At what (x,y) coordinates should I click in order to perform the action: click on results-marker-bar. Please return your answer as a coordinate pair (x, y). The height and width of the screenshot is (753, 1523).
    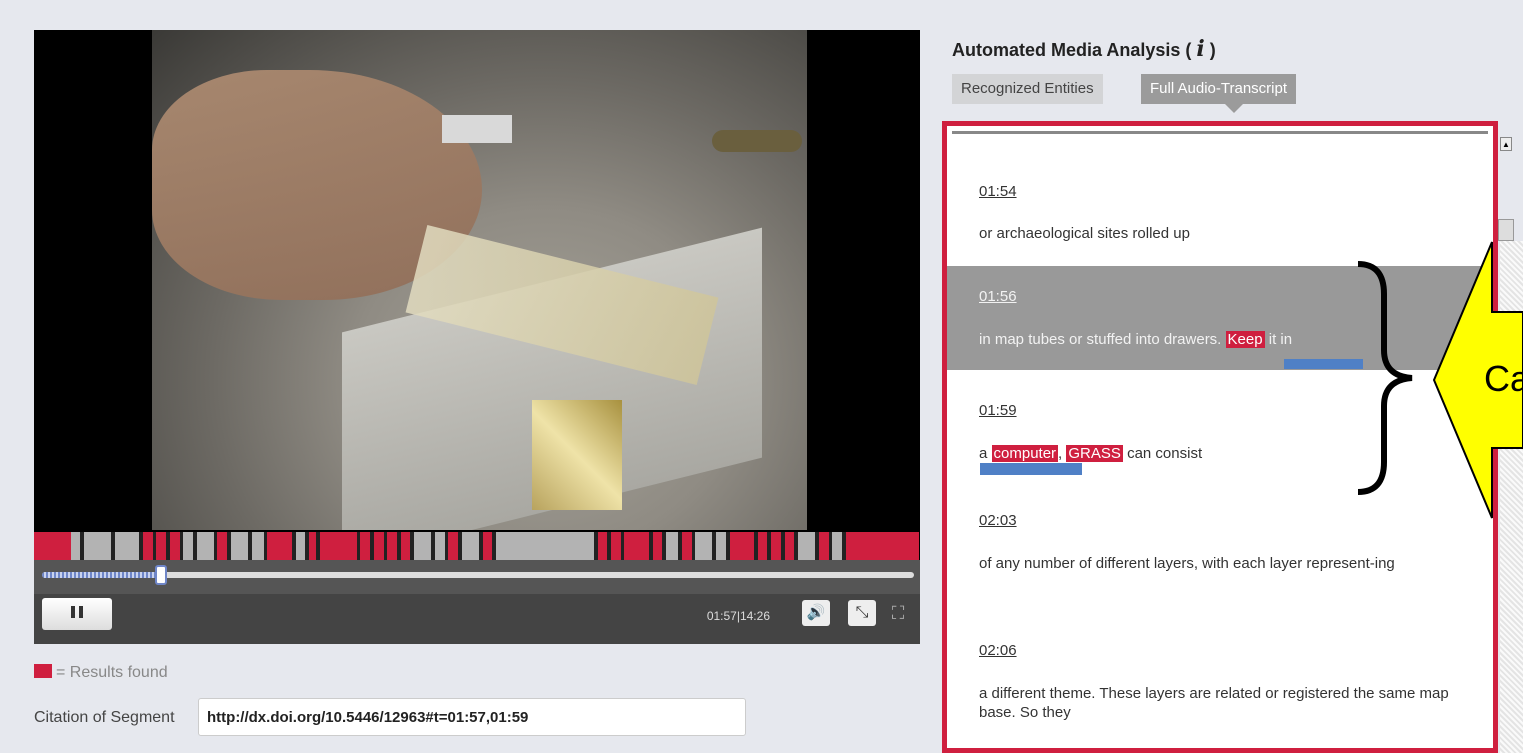
    Looking at the image, I should click on (477, 546).